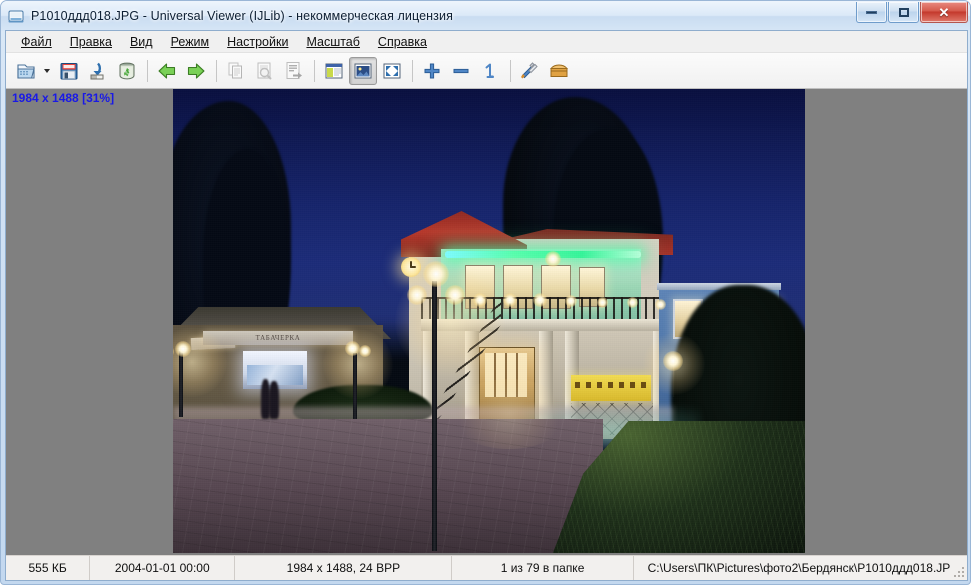  I want to click on zoom-in-button, so click(432, 71).